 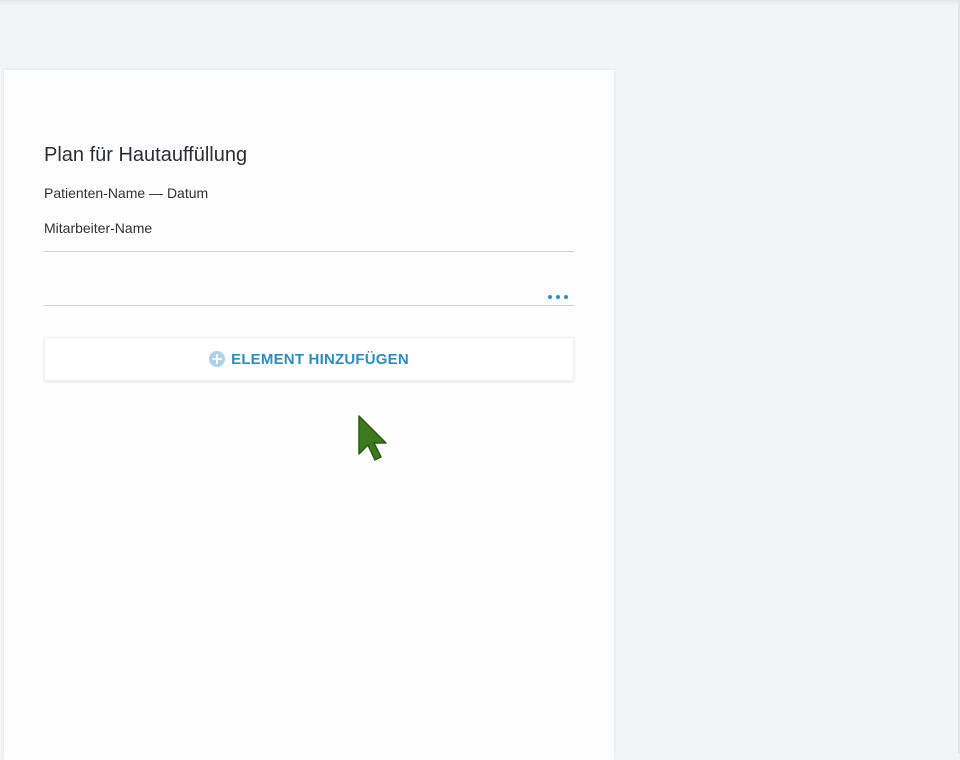 I want to click on patient-name-date: Patienten-Name — Datum, so click(x=126, y=193).